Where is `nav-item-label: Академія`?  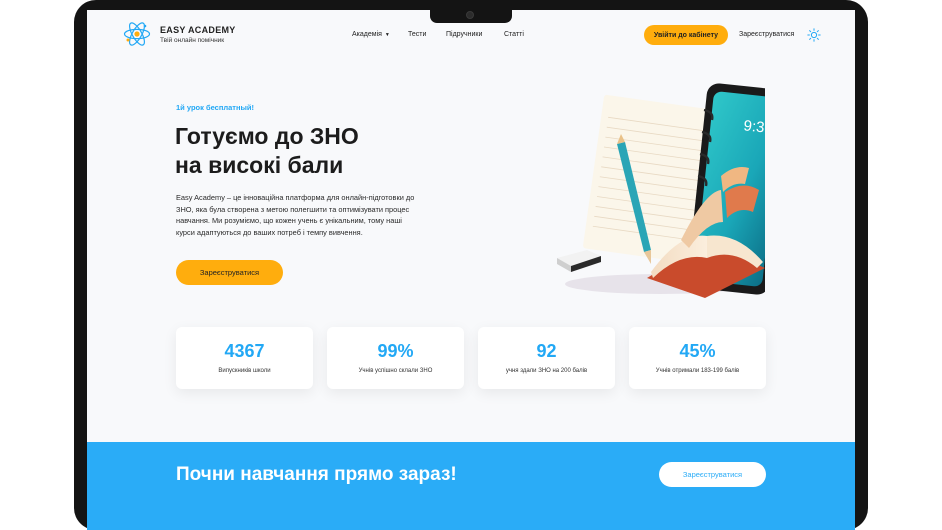
nav-item-label: Академія is located at coordinates (367, 34).